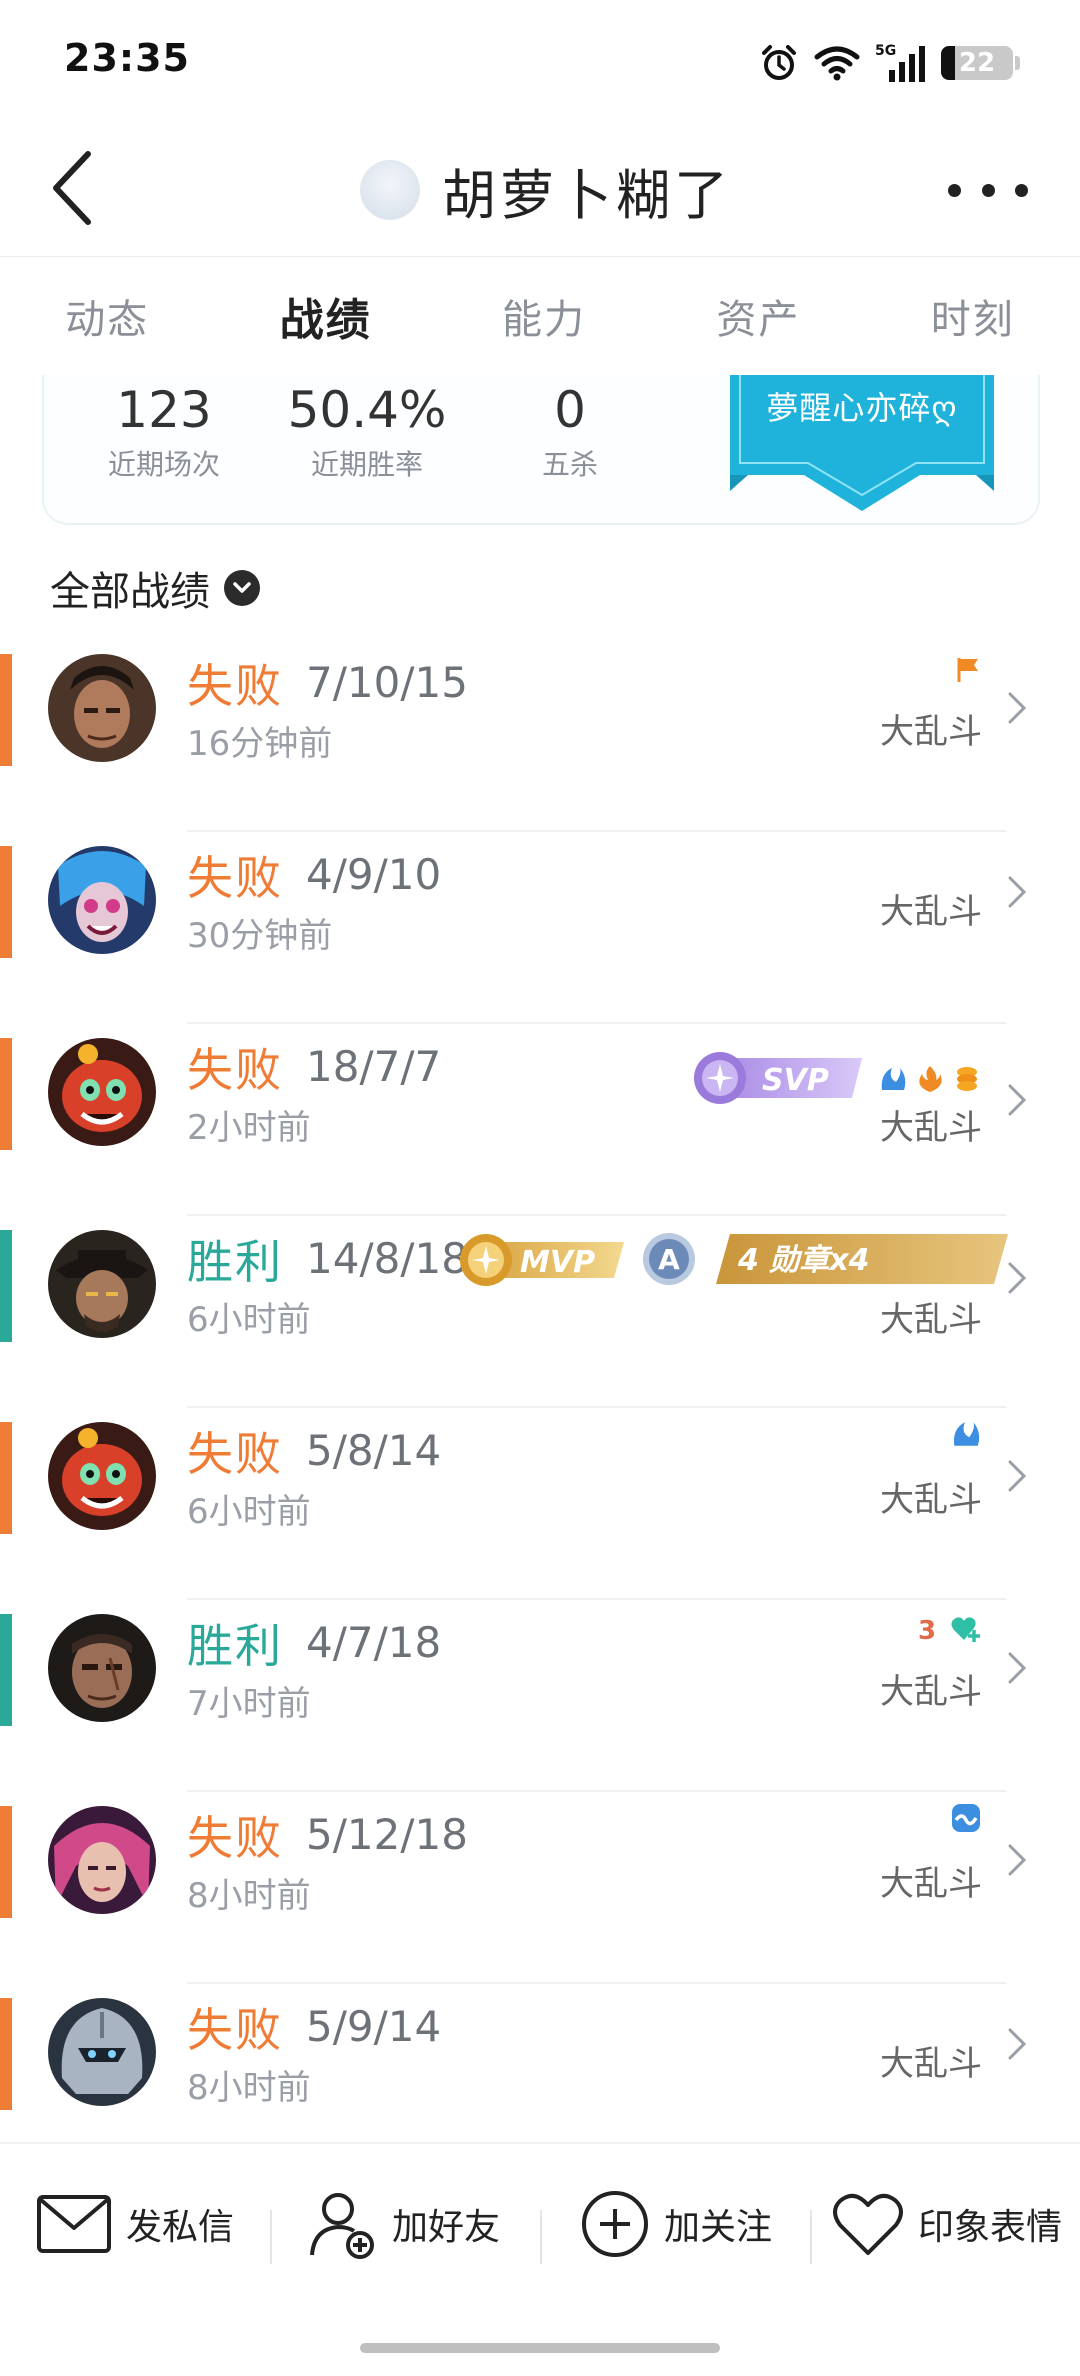 The height and width of the screenshot is (2376, 1080). What do you see at coordinates (249, 1512) in the screenshot?
I see `match-time: 6小时前` at bounding box center [249, 1512].